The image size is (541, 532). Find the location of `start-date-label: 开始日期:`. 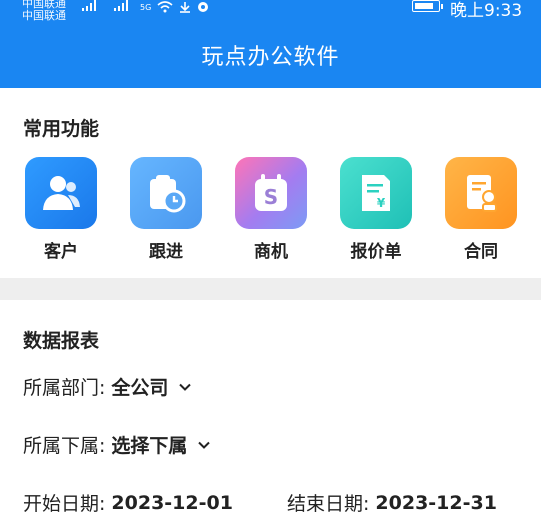

start-date-label: 开始日期: is located at coordinates (64, 504).